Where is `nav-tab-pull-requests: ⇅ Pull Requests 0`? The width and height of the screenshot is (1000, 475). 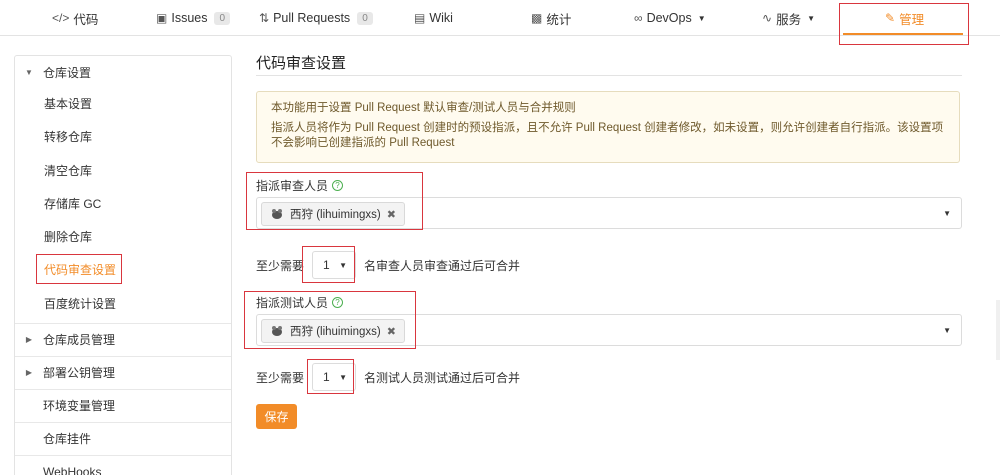 nav-tab-pull-requests: ⇅ Pull Requests 0 is located at coordinates (316, 18).